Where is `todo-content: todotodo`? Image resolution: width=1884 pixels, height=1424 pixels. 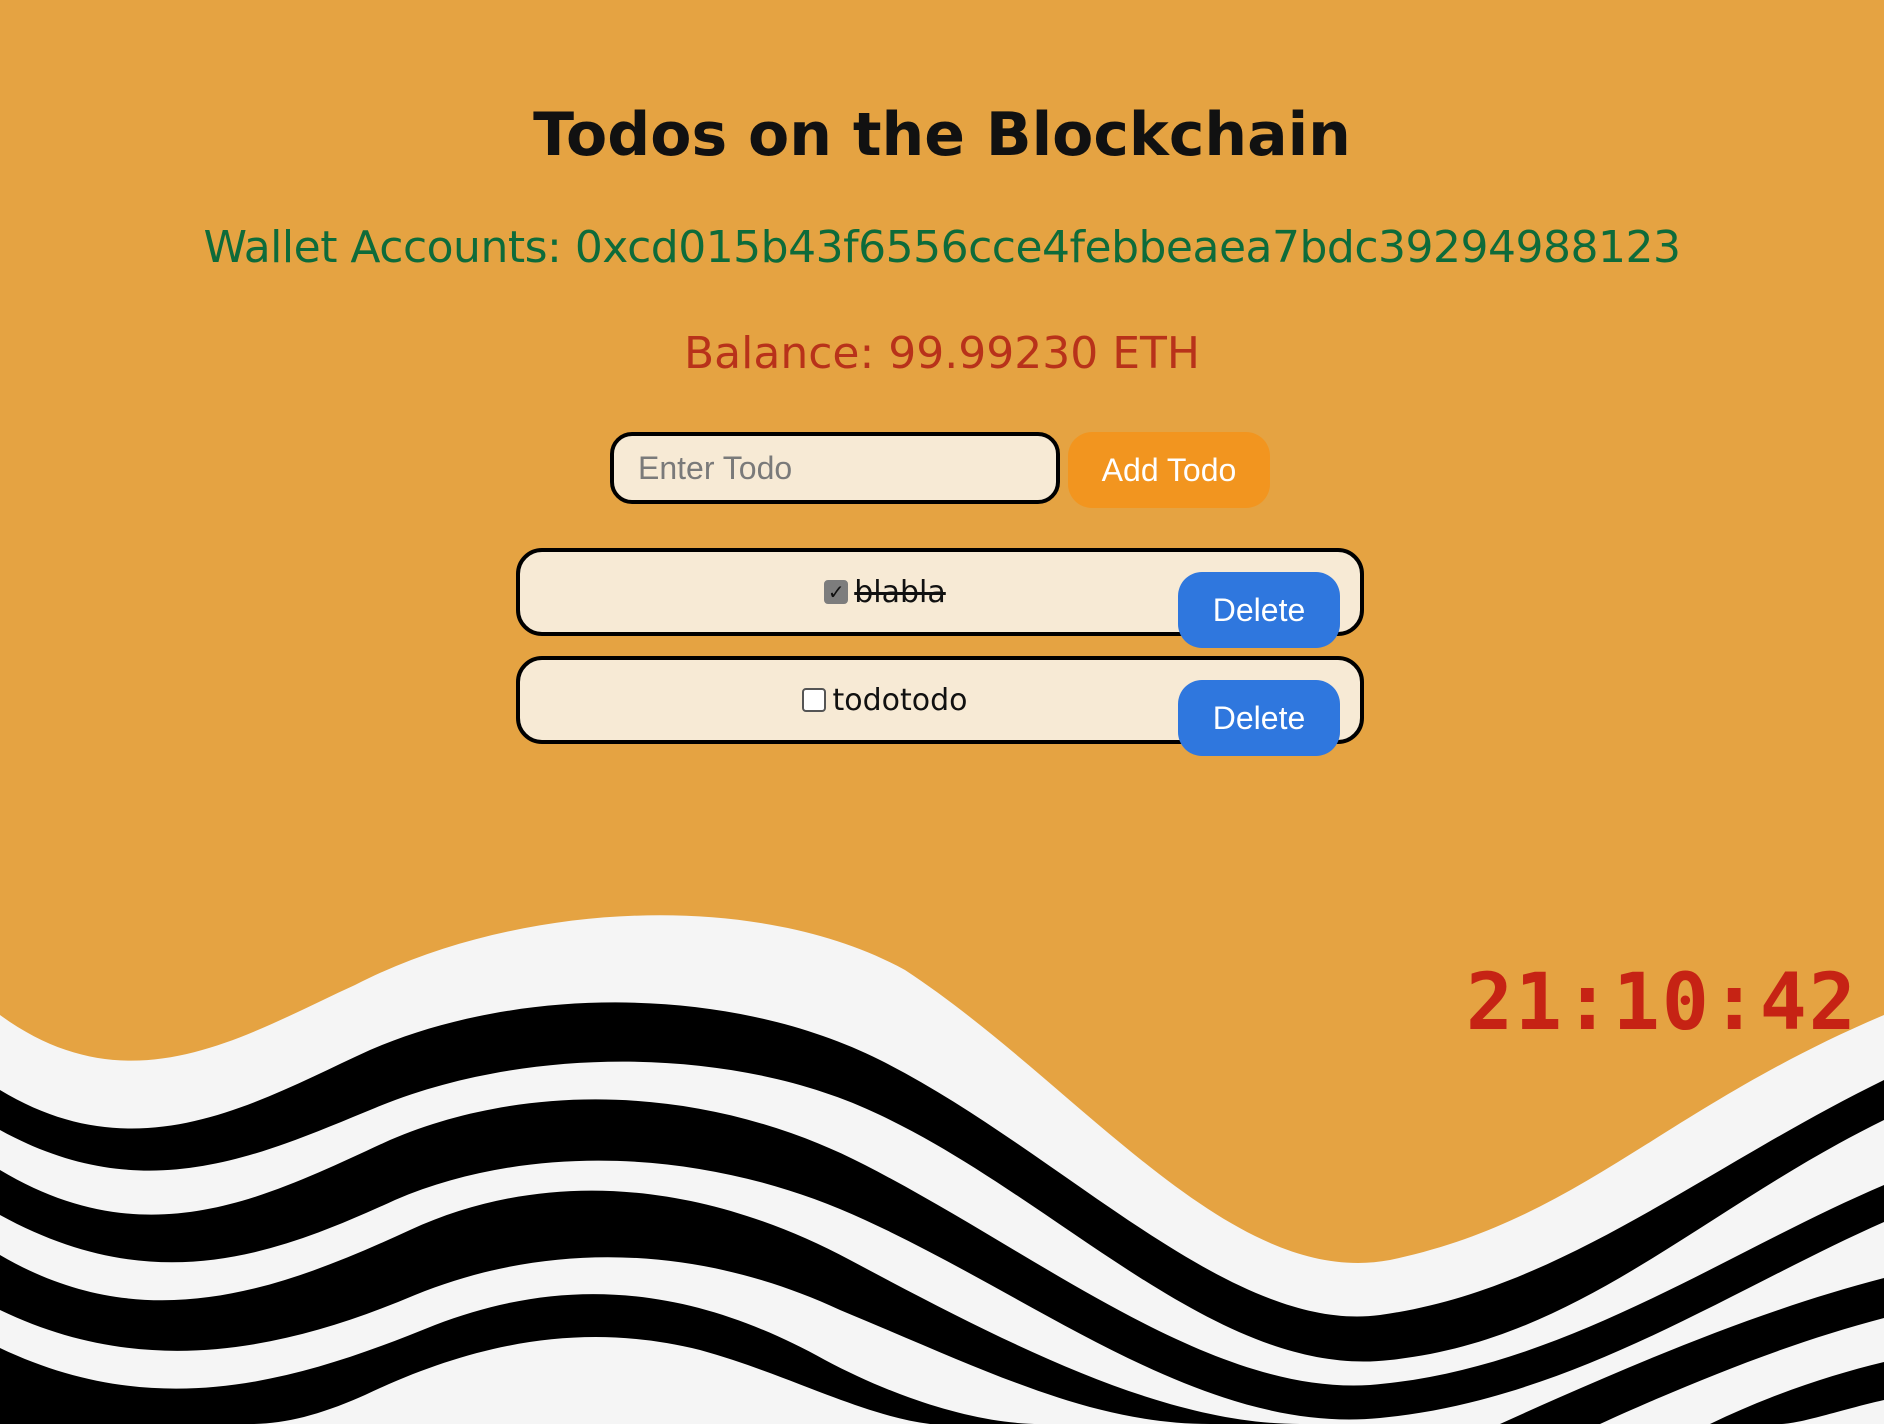 todo-content: todotodo is located at coordinates (885, 700).